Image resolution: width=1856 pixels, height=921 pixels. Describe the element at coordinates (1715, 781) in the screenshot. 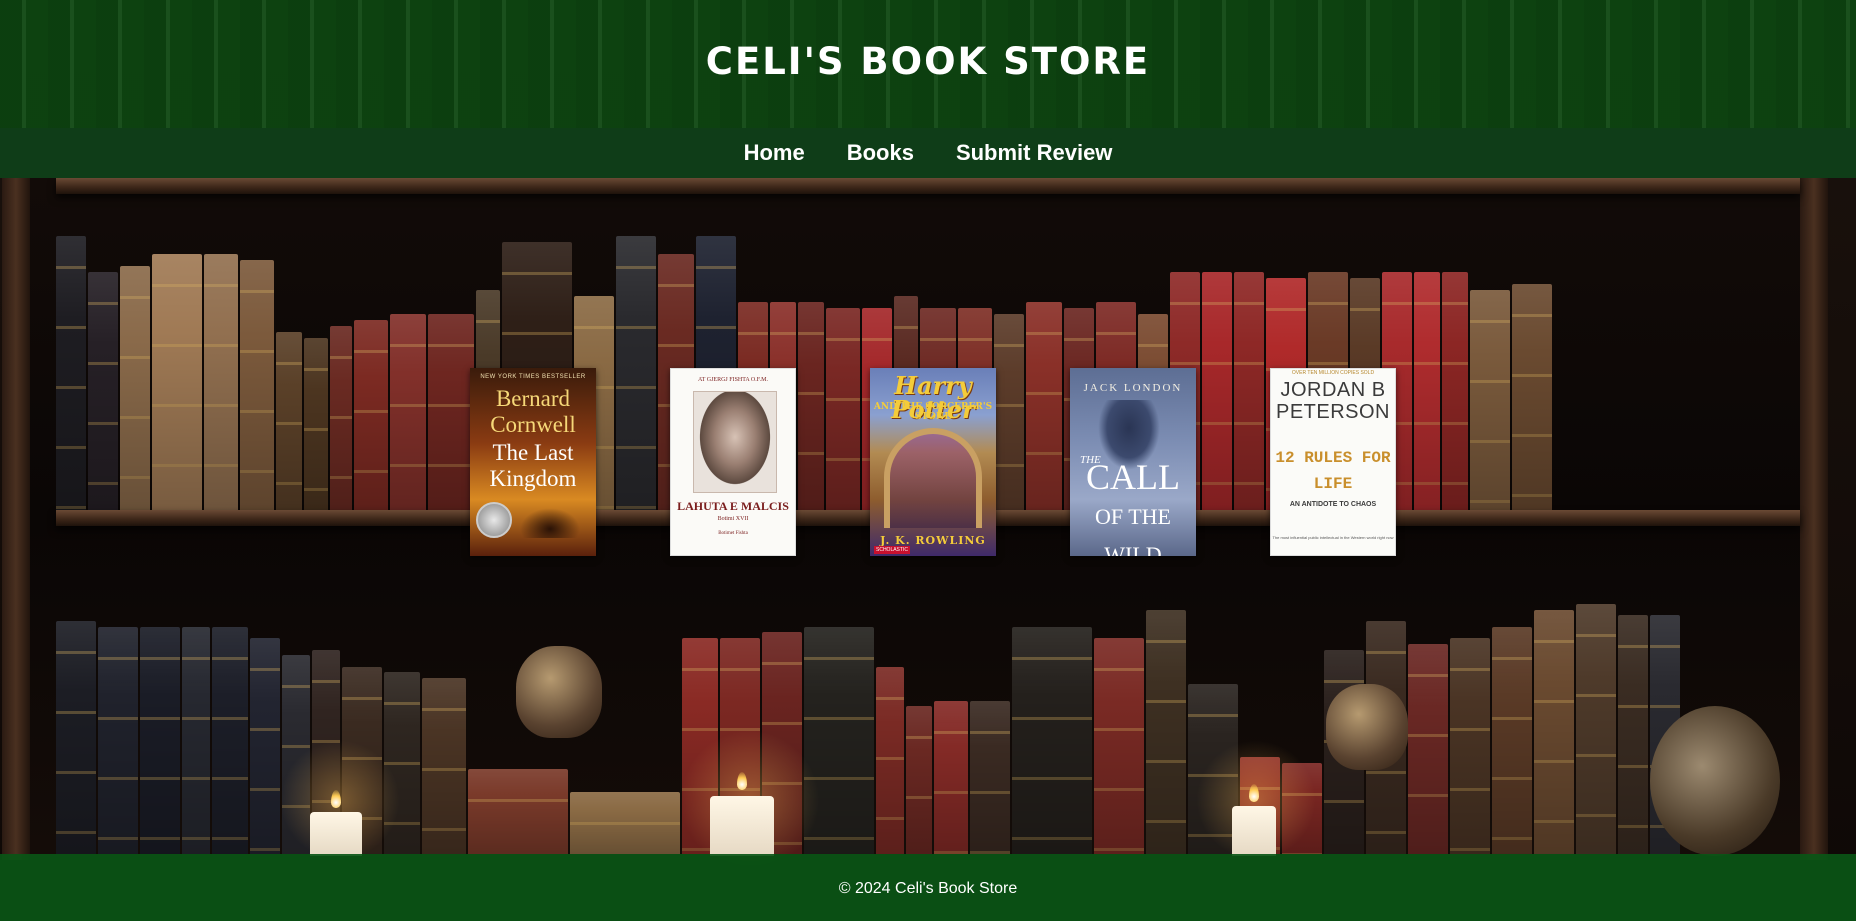

I see `globe-ornament` at that location.